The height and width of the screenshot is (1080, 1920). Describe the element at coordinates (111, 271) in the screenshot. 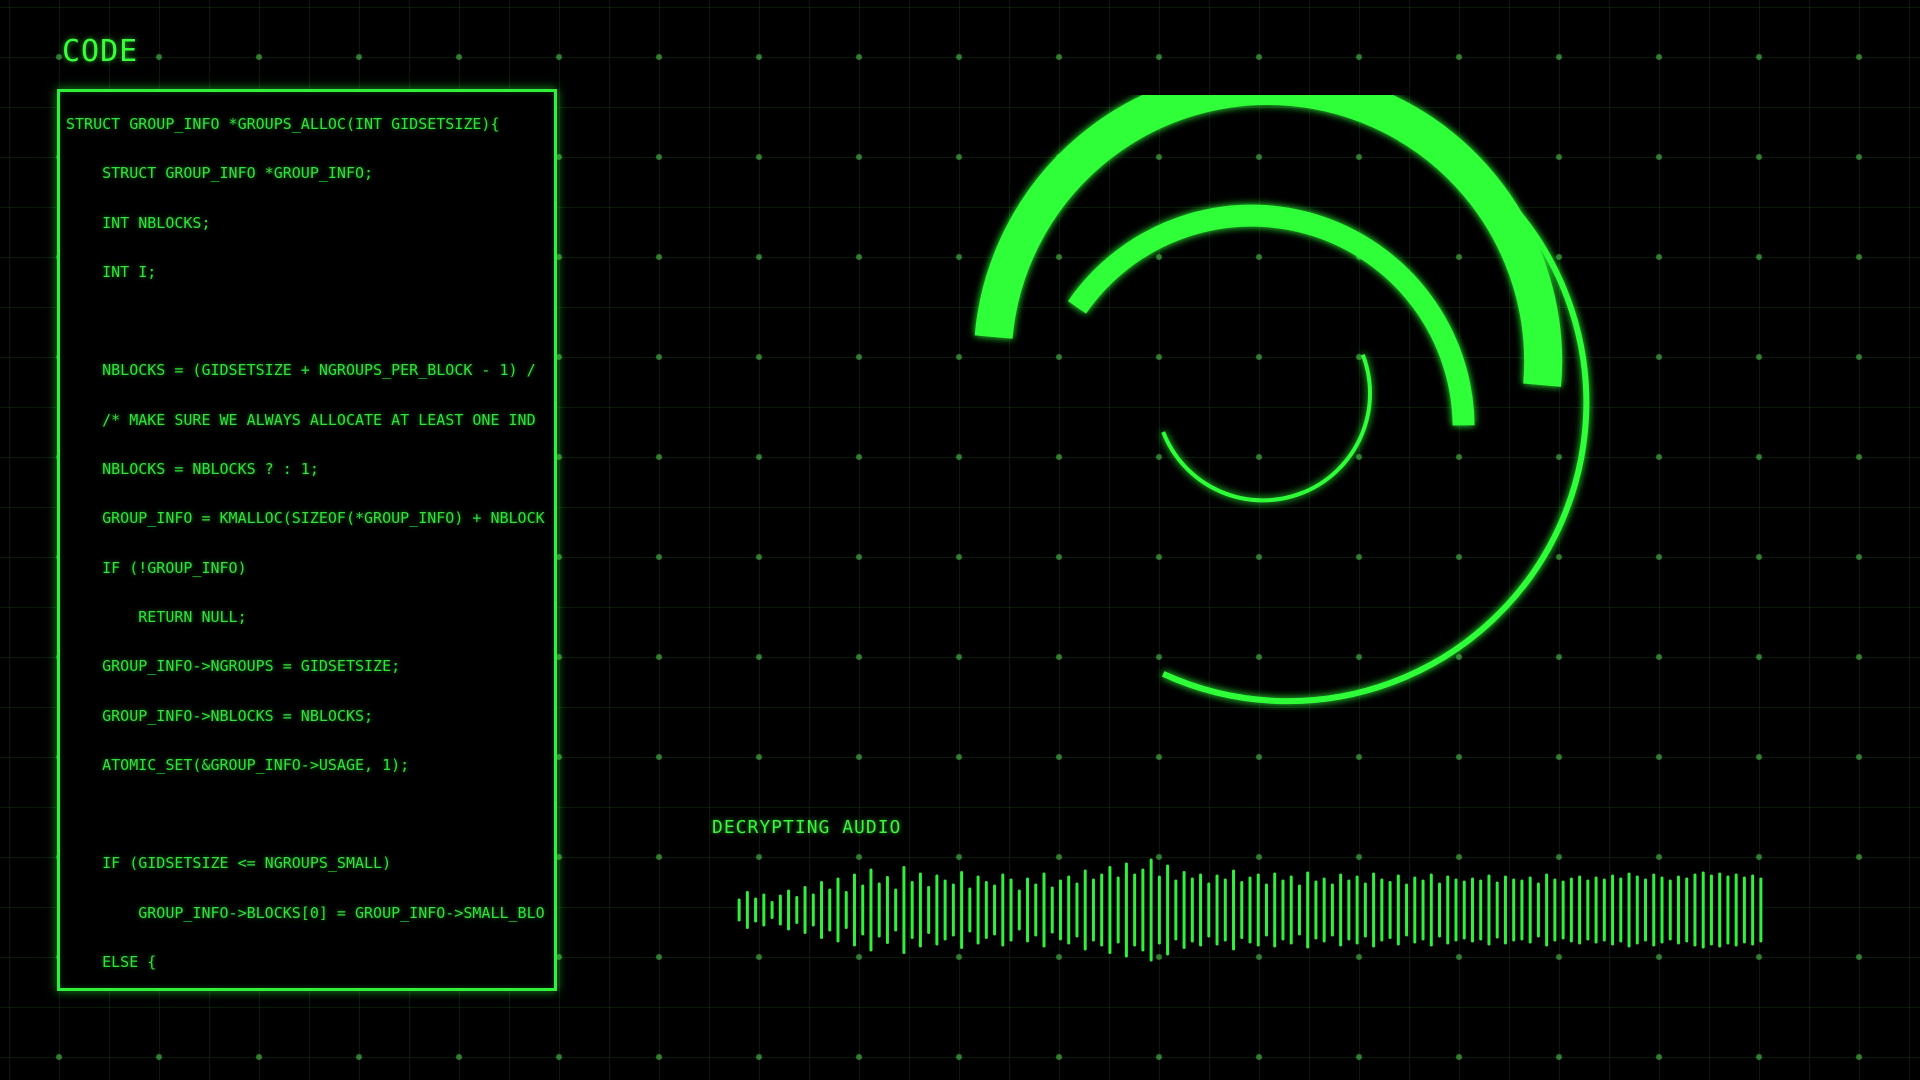

I see `code-line: INT I;` at that location.